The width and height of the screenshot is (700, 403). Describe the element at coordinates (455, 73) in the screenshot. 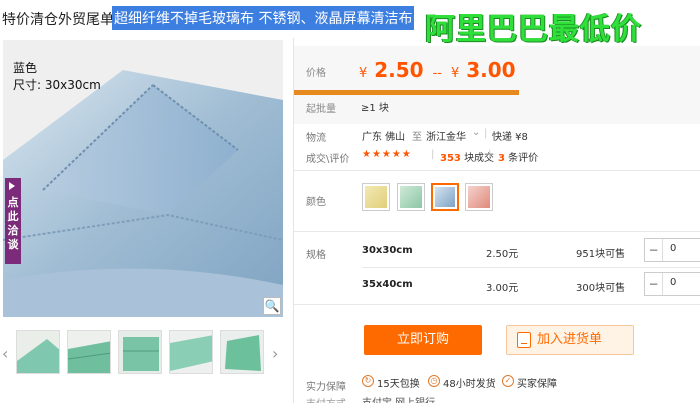

I see `currency-symbol-2: ¥` at that location.